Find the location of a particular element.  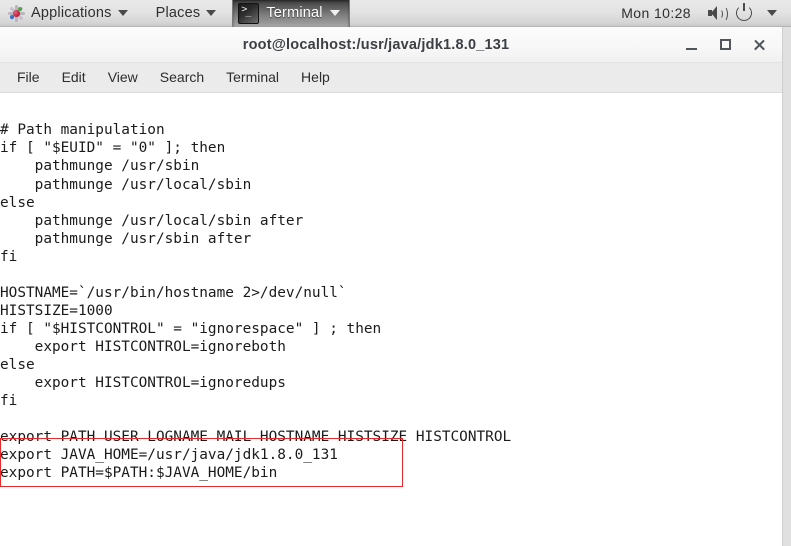

places-menu-label: Places is located at coordinates (178, 13).